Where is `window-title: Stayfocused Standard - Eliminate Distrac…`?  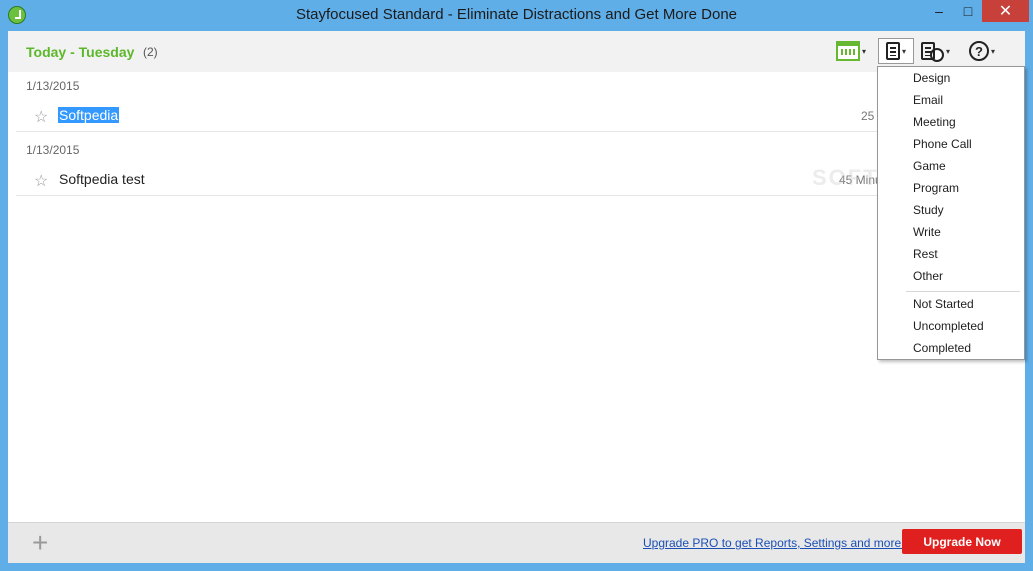 window-title: Stayfocused Standard - Eliminate Distrac… is located at coordinates (516, 14).